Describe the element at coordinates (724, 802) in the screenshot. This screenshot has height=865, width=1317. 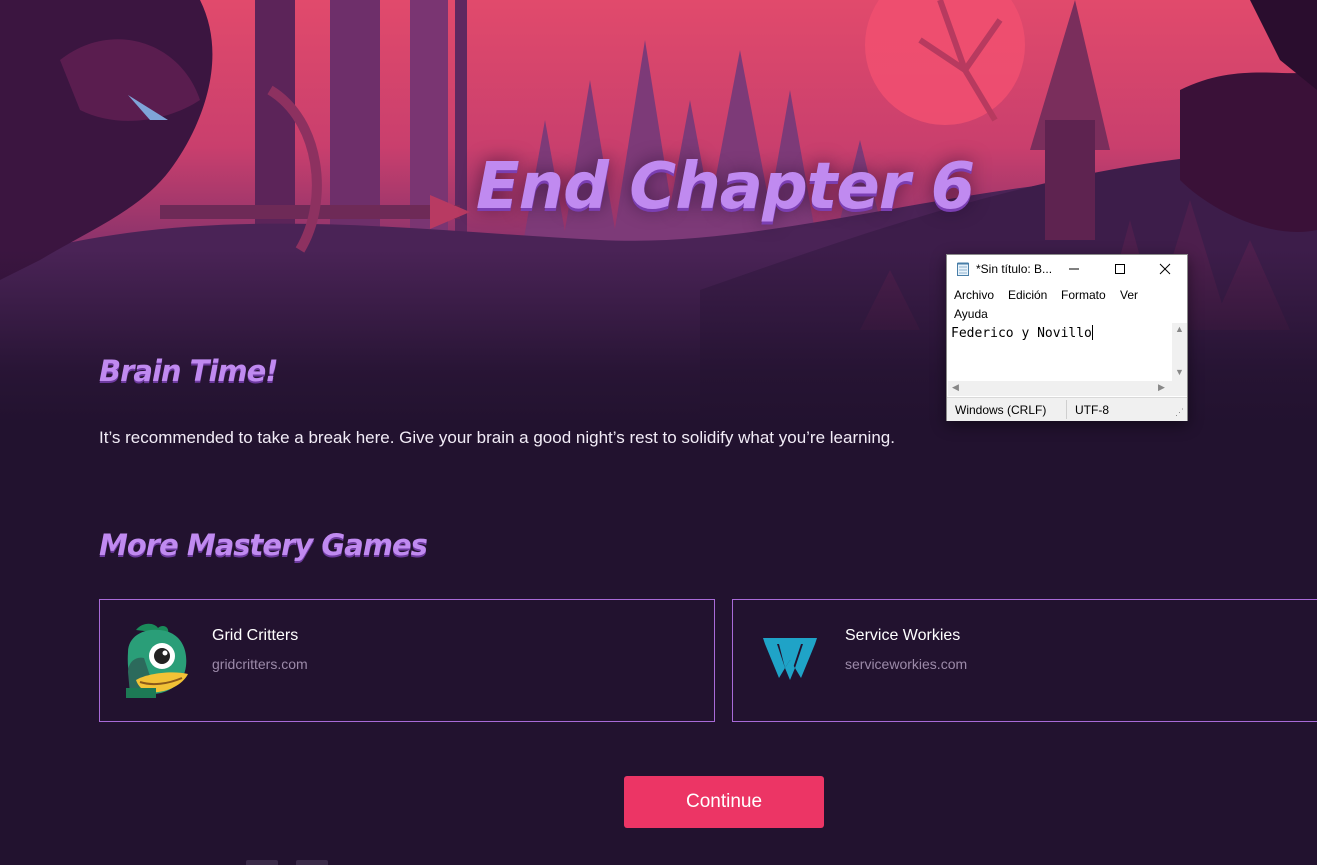
I see `continue-button: Continue` at that location.